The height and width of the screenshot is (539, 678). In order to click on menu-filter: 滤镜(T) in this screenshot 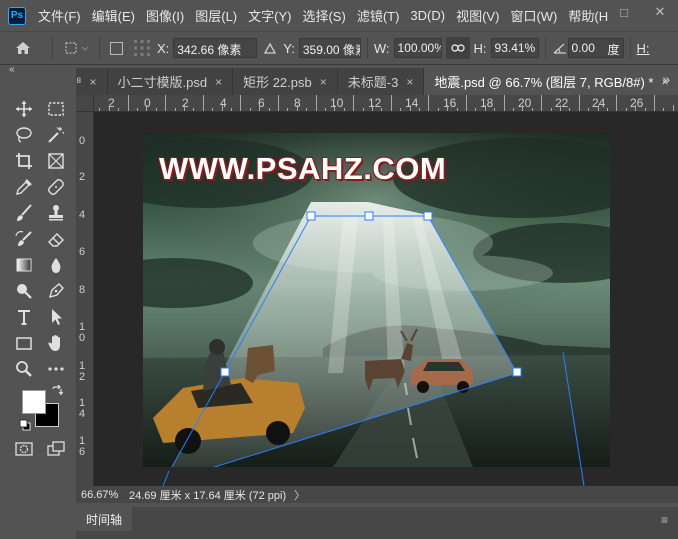, I will do `click(378, 15)`.